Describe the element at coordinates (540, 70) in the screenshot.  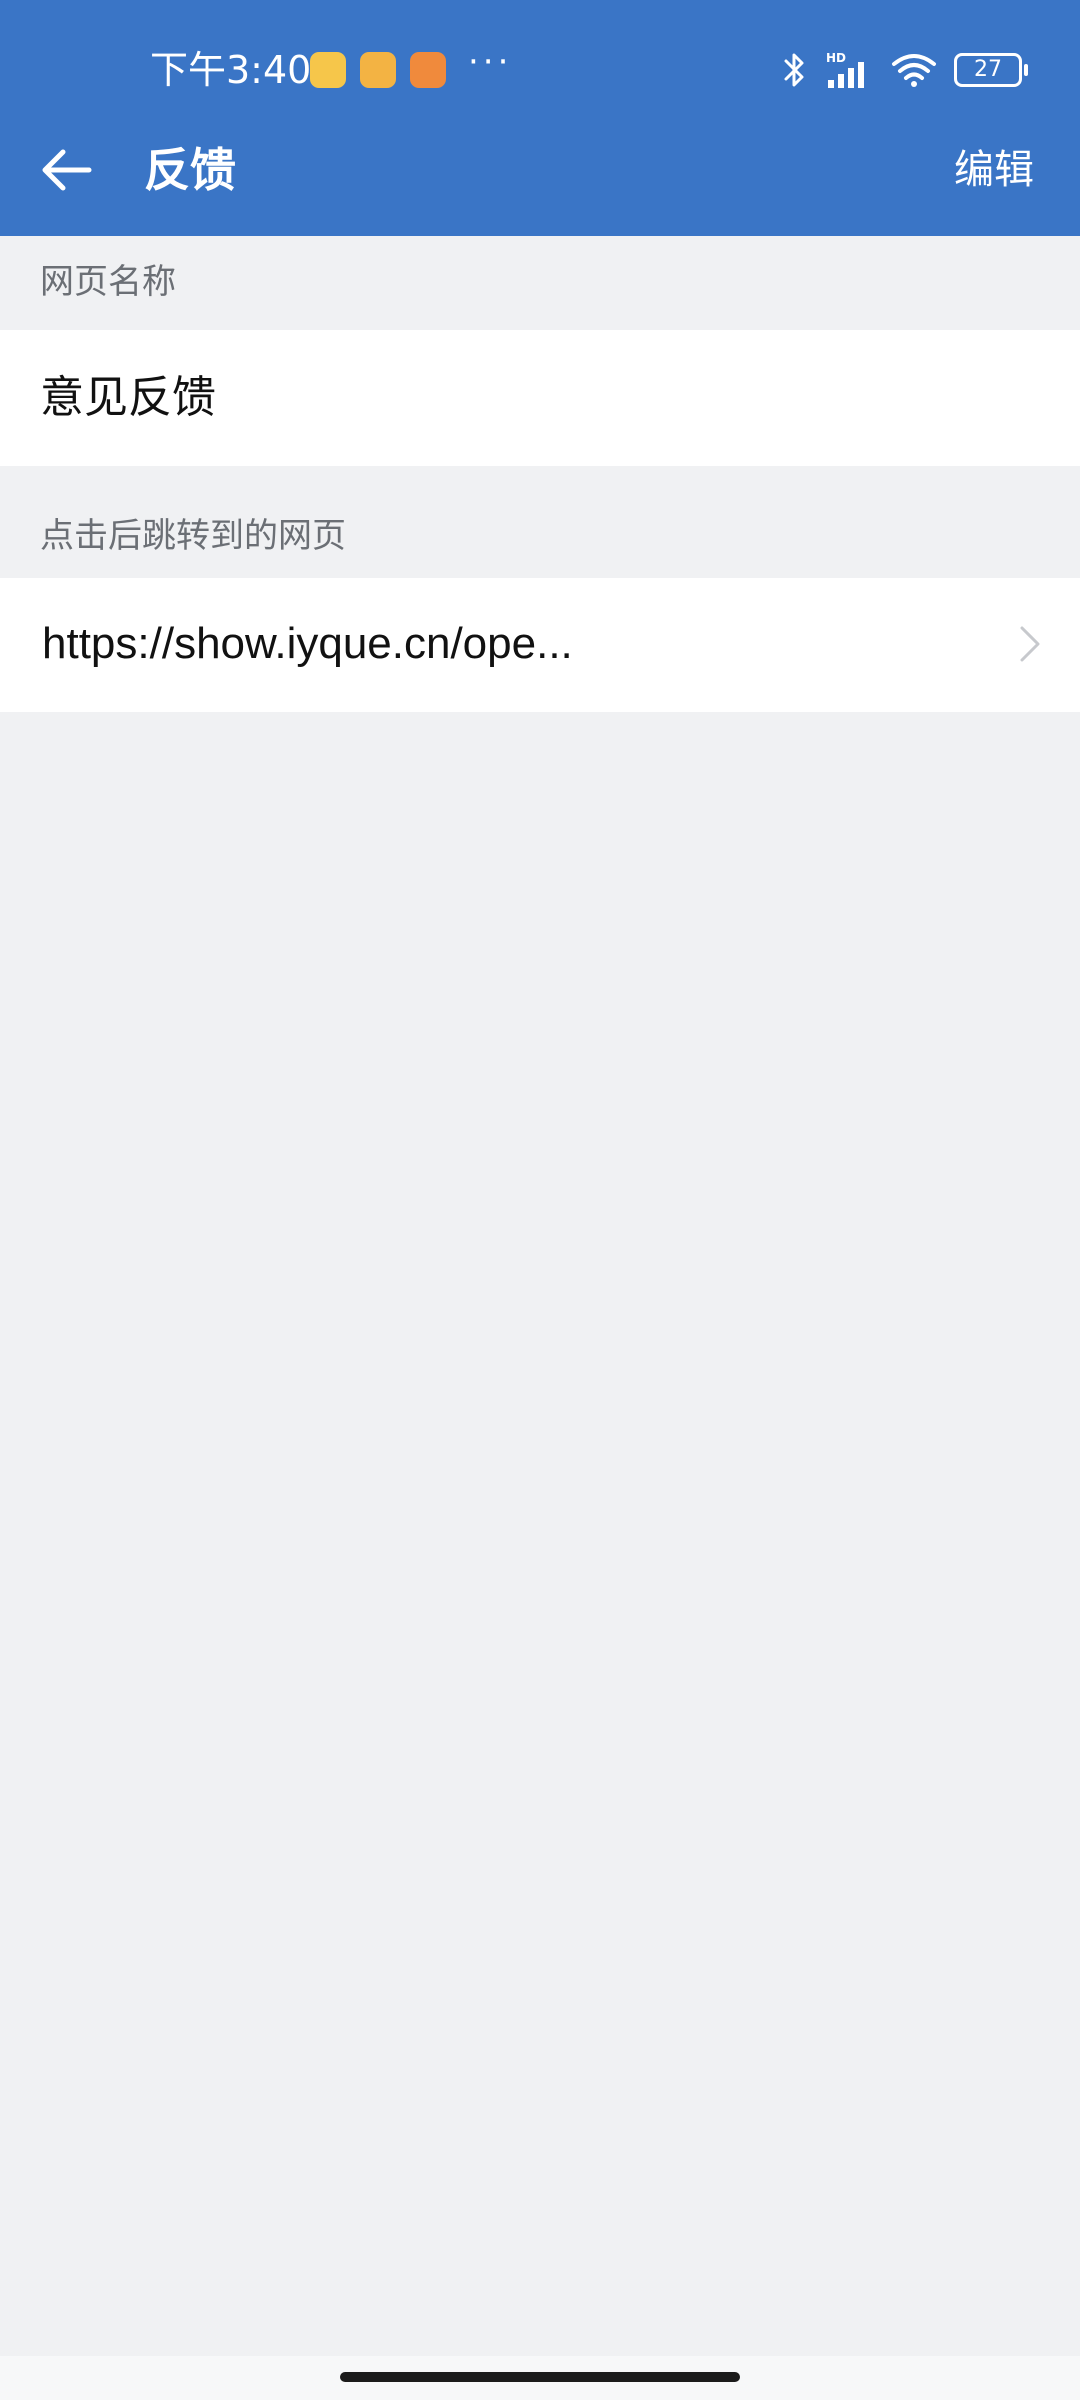
I see `status-bar: 下午3:40 ··· HD 27` at that location.